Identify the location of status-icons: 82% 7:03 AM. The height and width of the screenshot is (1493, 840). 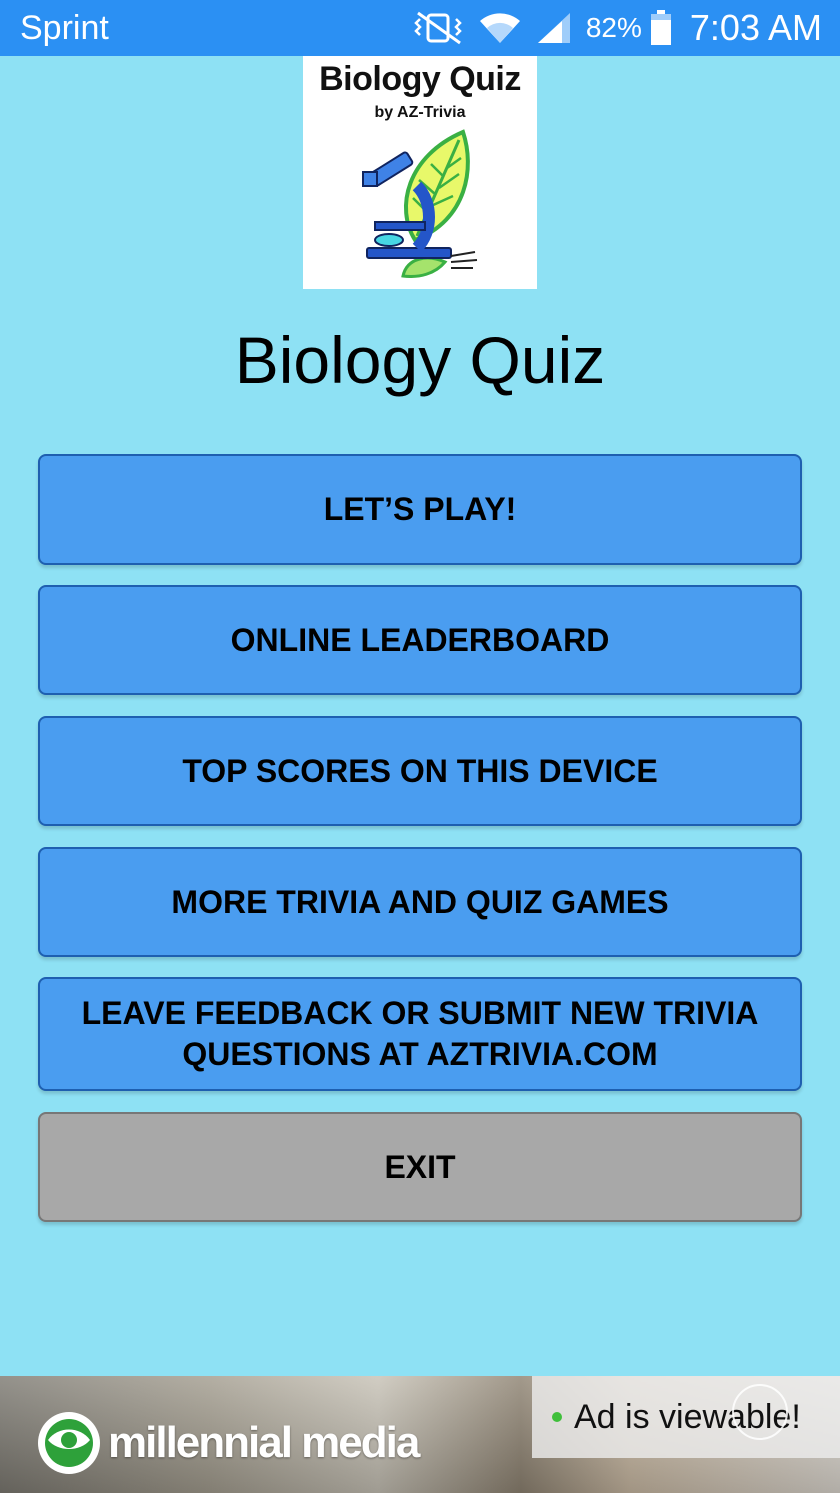
(616, 28).